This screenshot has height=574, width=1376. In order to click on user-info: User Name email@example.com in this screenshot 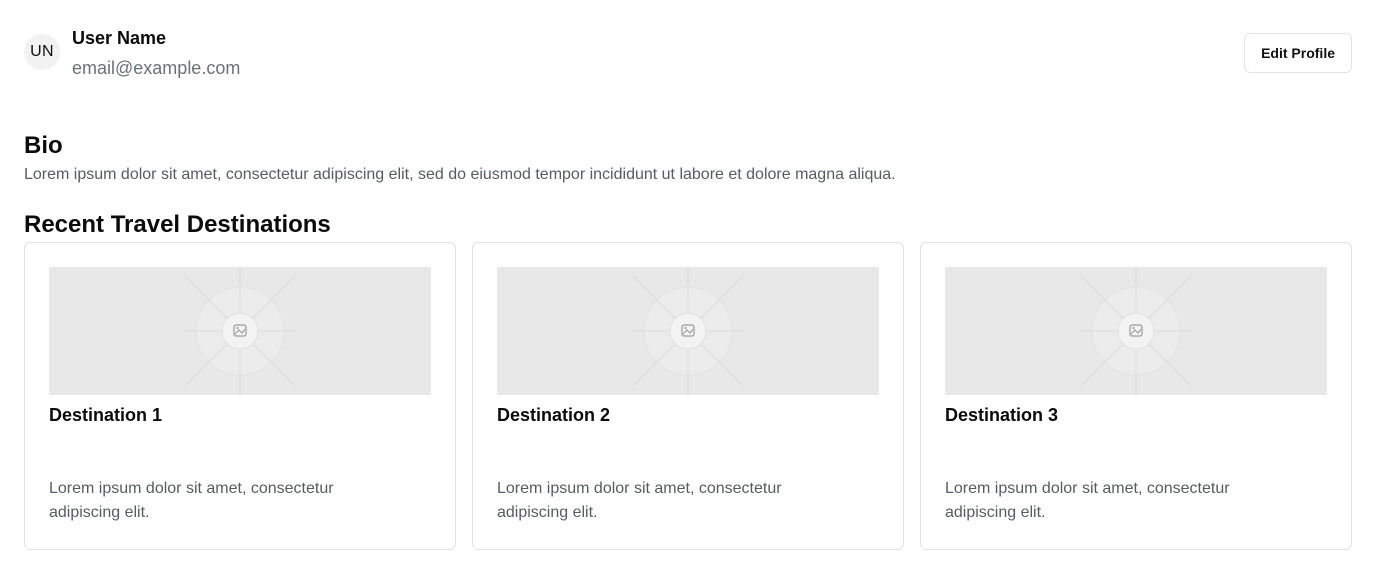, I will do `click(156, 53)`.